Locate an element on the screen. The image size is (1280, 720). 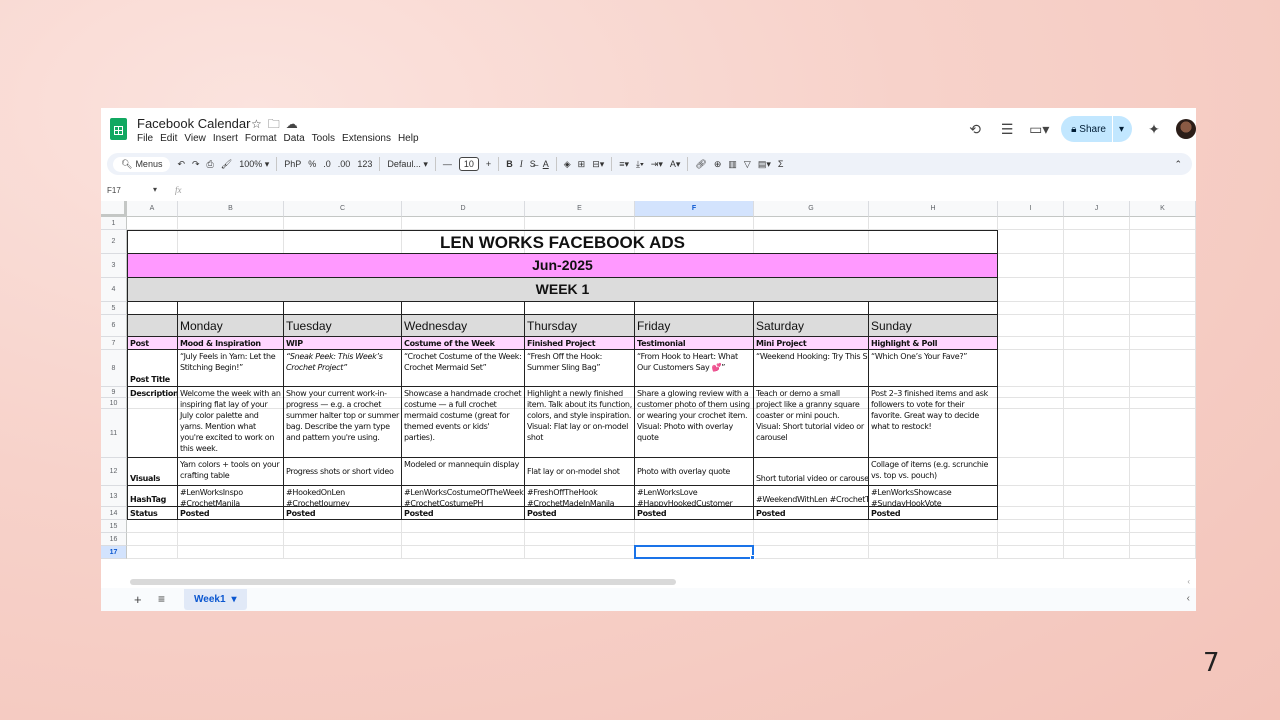
gemini-sparkle-icon: ✦ is located at coordinates (1154, 129).